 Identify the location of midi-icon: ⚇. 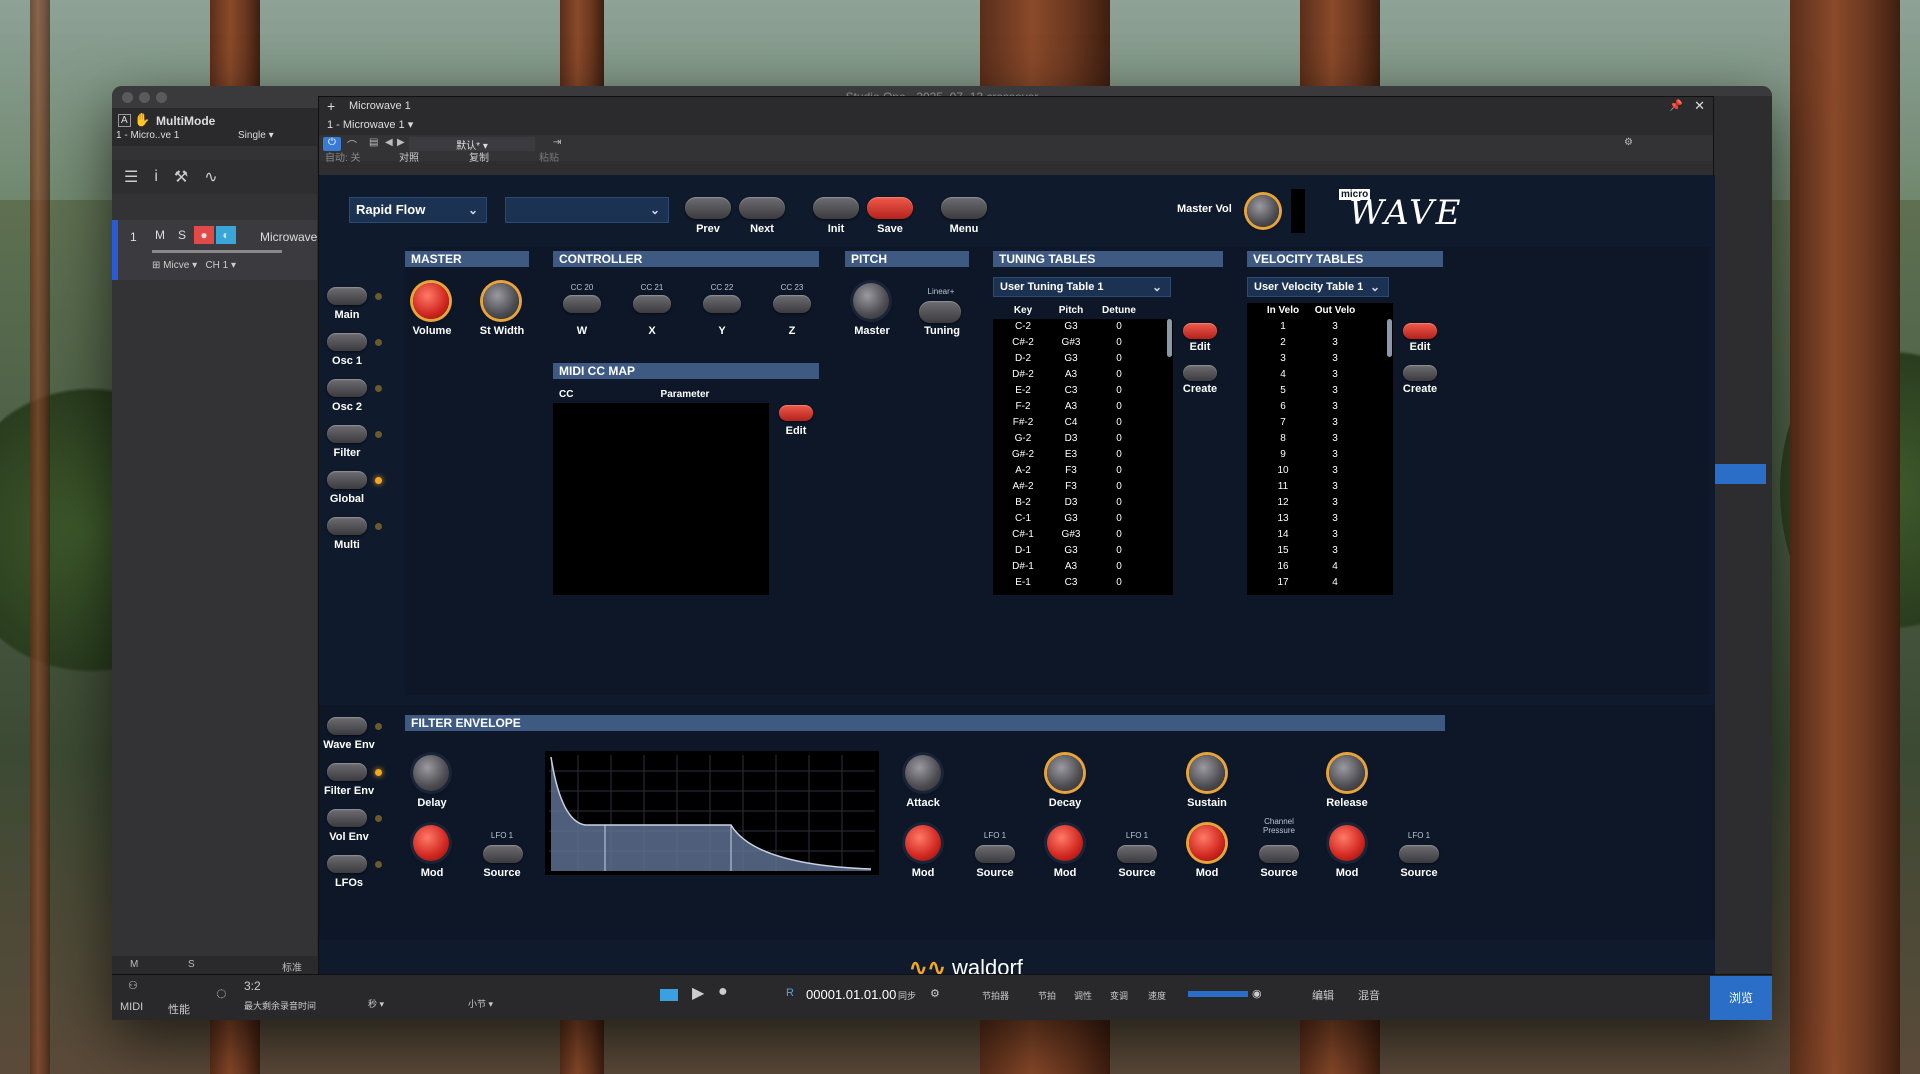
(133, 985).